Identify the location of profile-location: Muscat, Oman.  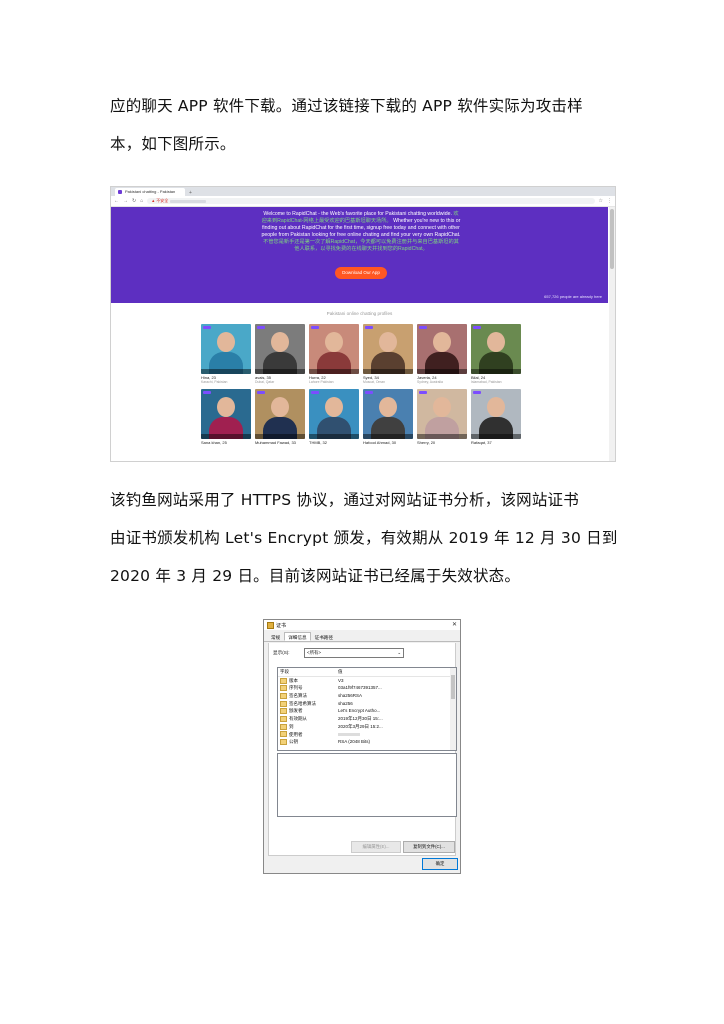
(374, 382).